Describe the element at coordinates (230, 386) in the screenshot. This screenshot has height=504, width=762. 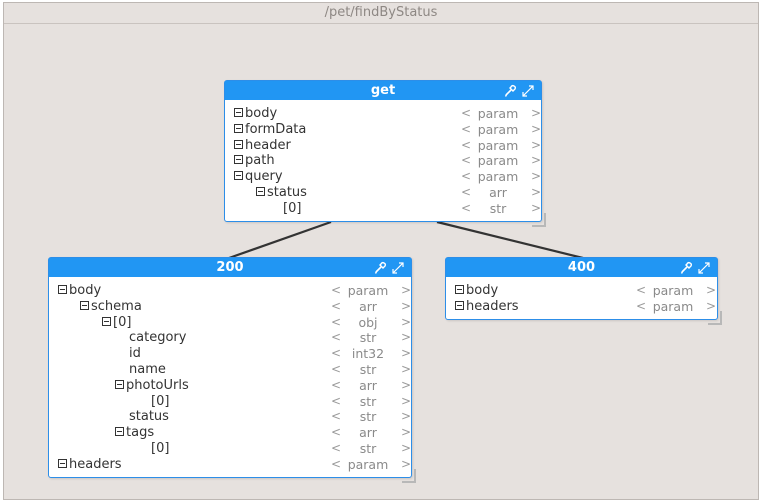
I see `tree-row: photoUrls < arr >` at that location.